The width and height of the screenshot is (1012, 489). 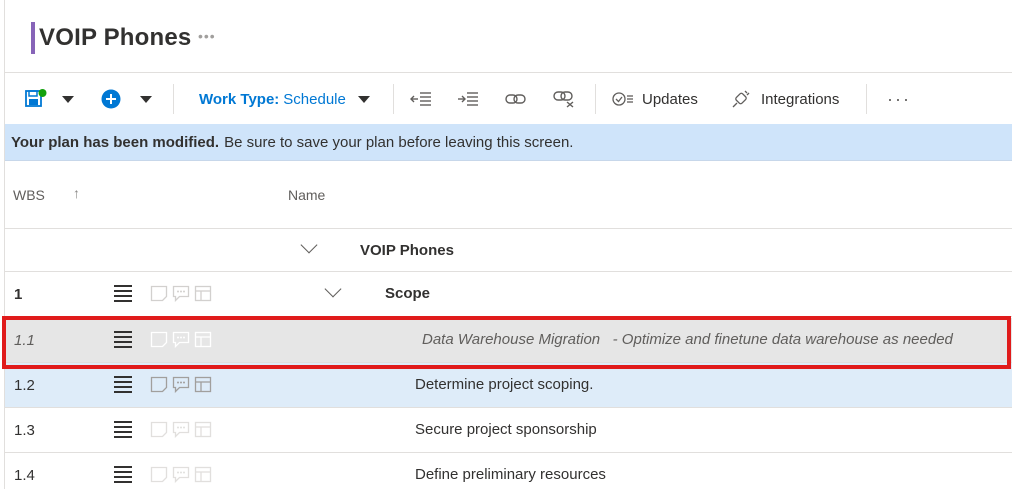 What do you see at coordinates (29, 195) in the screenshot?
I see `column-header-wbs: WBS` at bounding box center [29, 195].